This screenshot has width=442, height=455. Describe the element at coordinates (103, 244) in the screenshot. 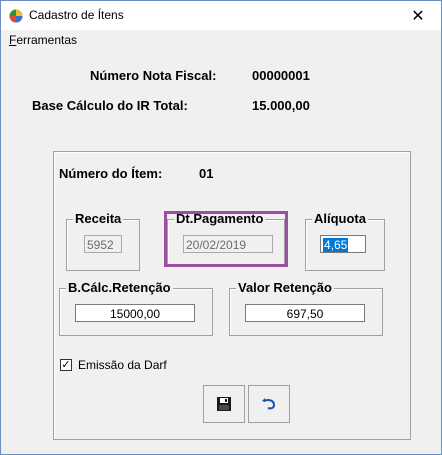

I see `receita-field: 5952` at that location.